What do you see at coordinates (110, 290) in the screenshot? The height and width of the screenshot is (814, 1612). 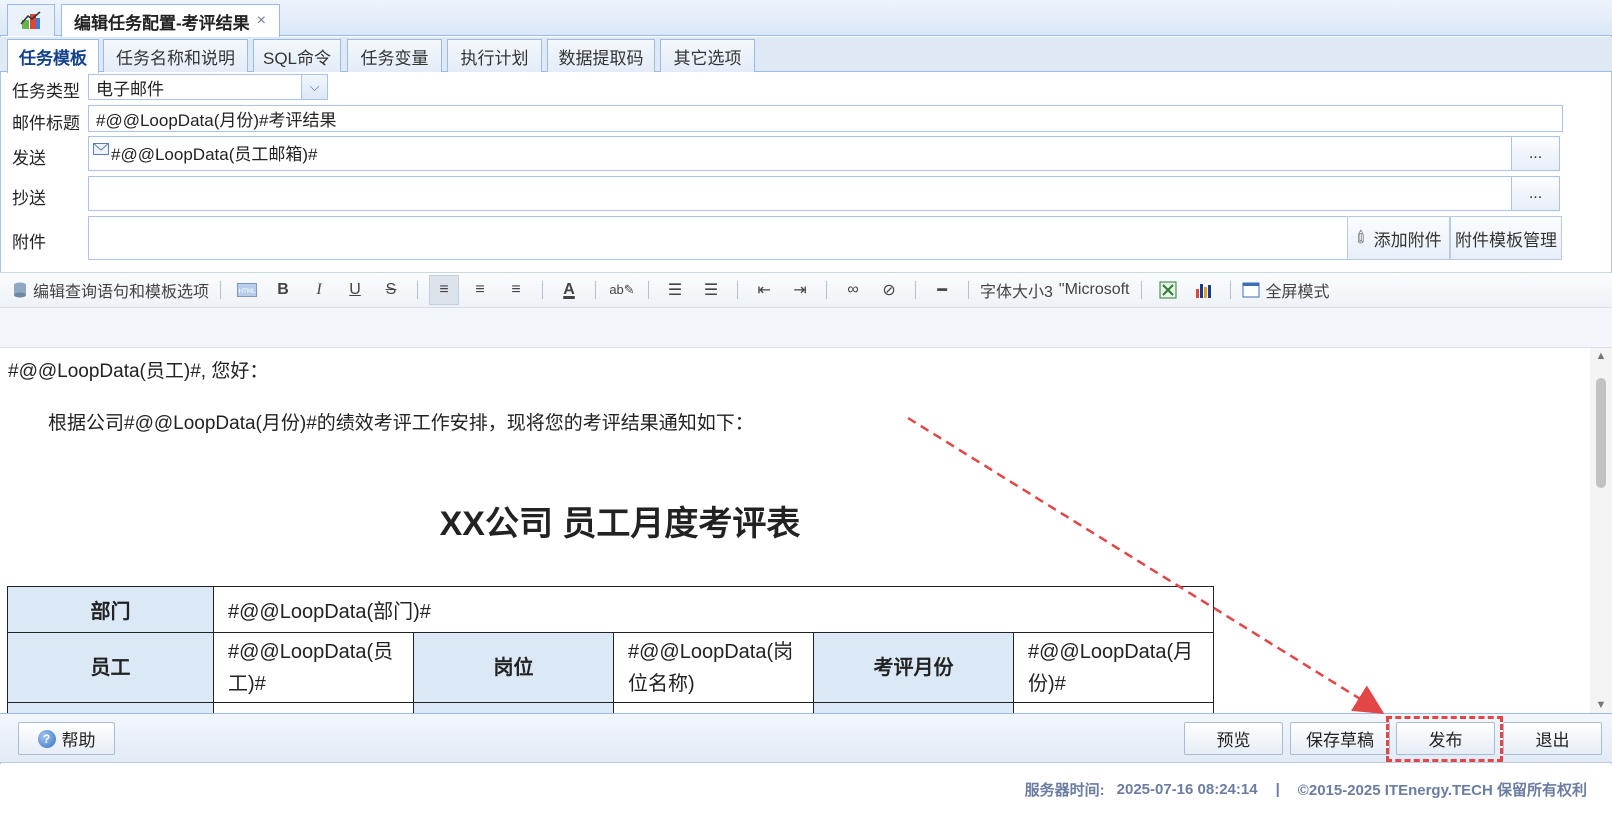 I see `edit-query-button: 编辑查询语句和模板选项` at bounding box center [110, 290].